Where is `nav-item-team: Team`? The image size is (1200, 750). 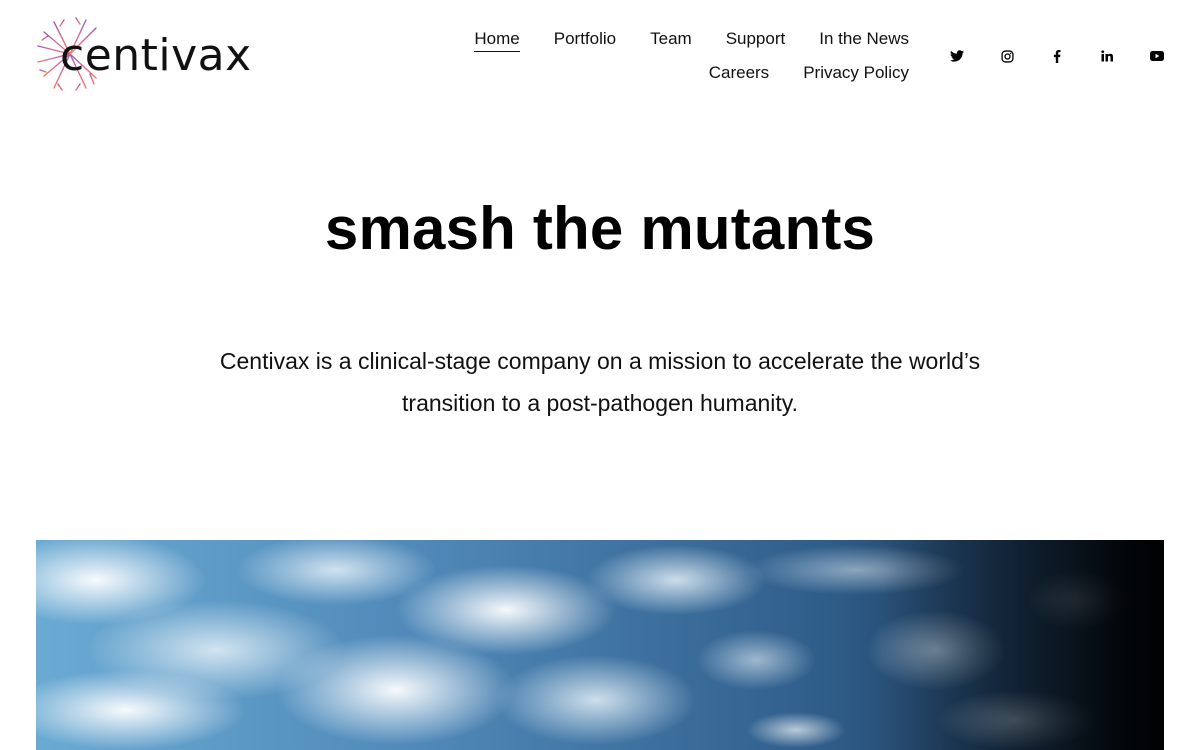 nav-item-team: Team is located at coordinates (671, 39).